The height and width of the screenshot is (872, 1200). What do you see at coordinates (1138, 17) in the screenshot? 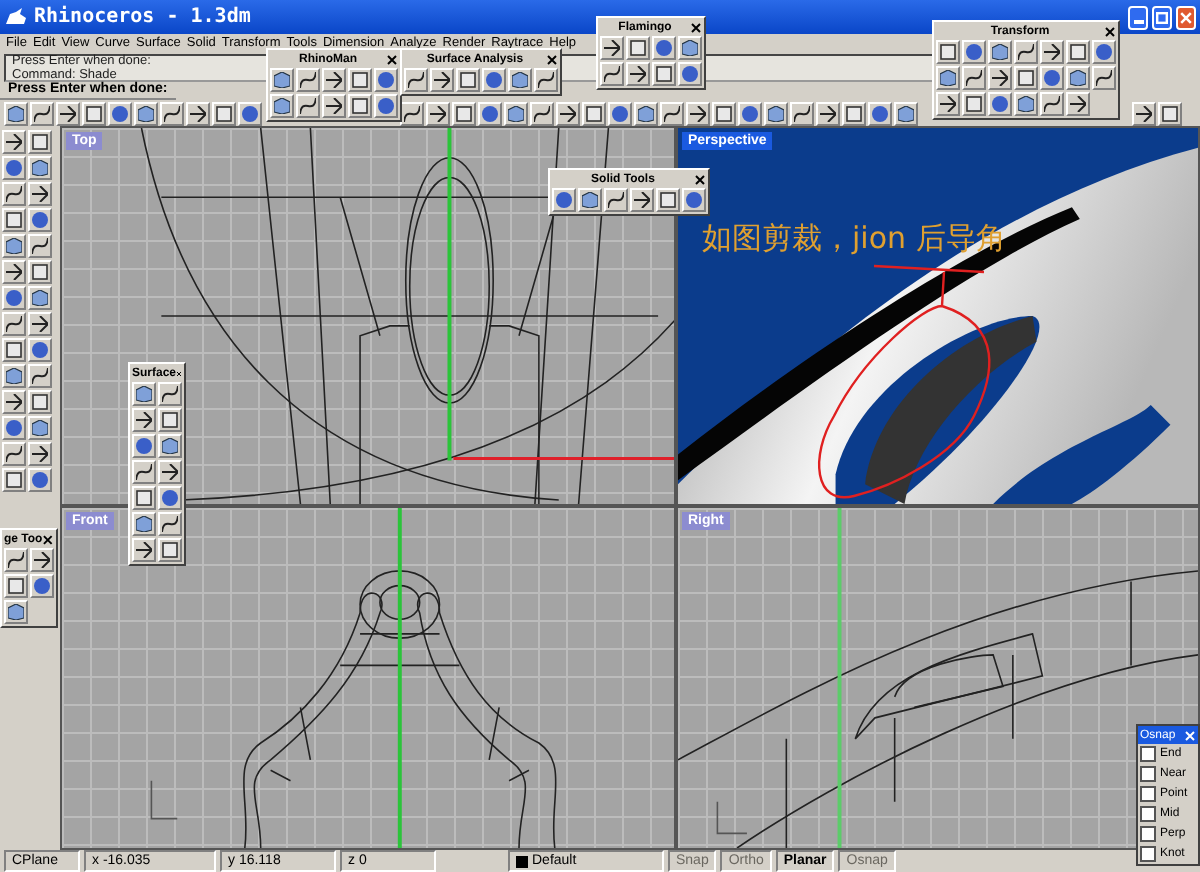
I see `minimize-button` at bounding box center [1138, 17].